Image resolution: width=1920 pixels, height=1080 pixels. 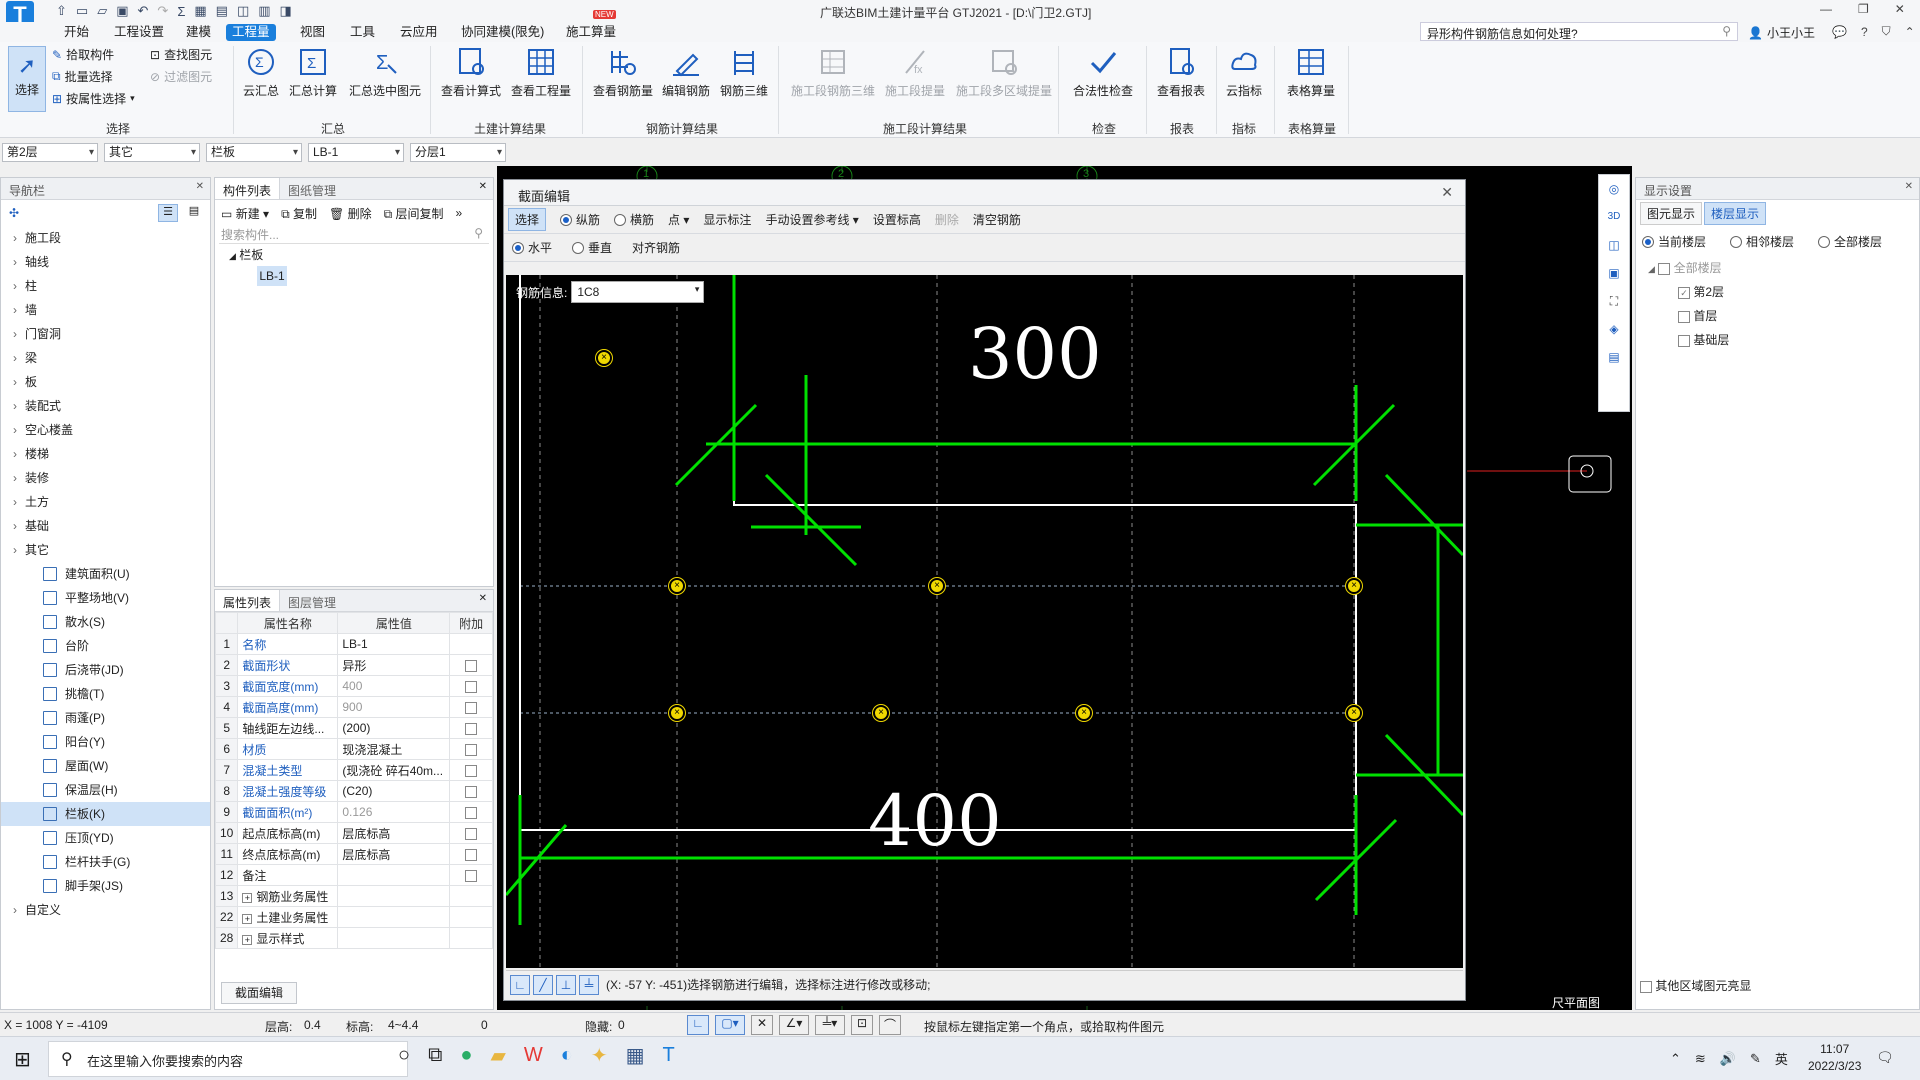 What do you see at coordinates (1103, 72) in the screenshot?
I see `legal-check-button: 合法性检查` at bounding box center [1103, 72].